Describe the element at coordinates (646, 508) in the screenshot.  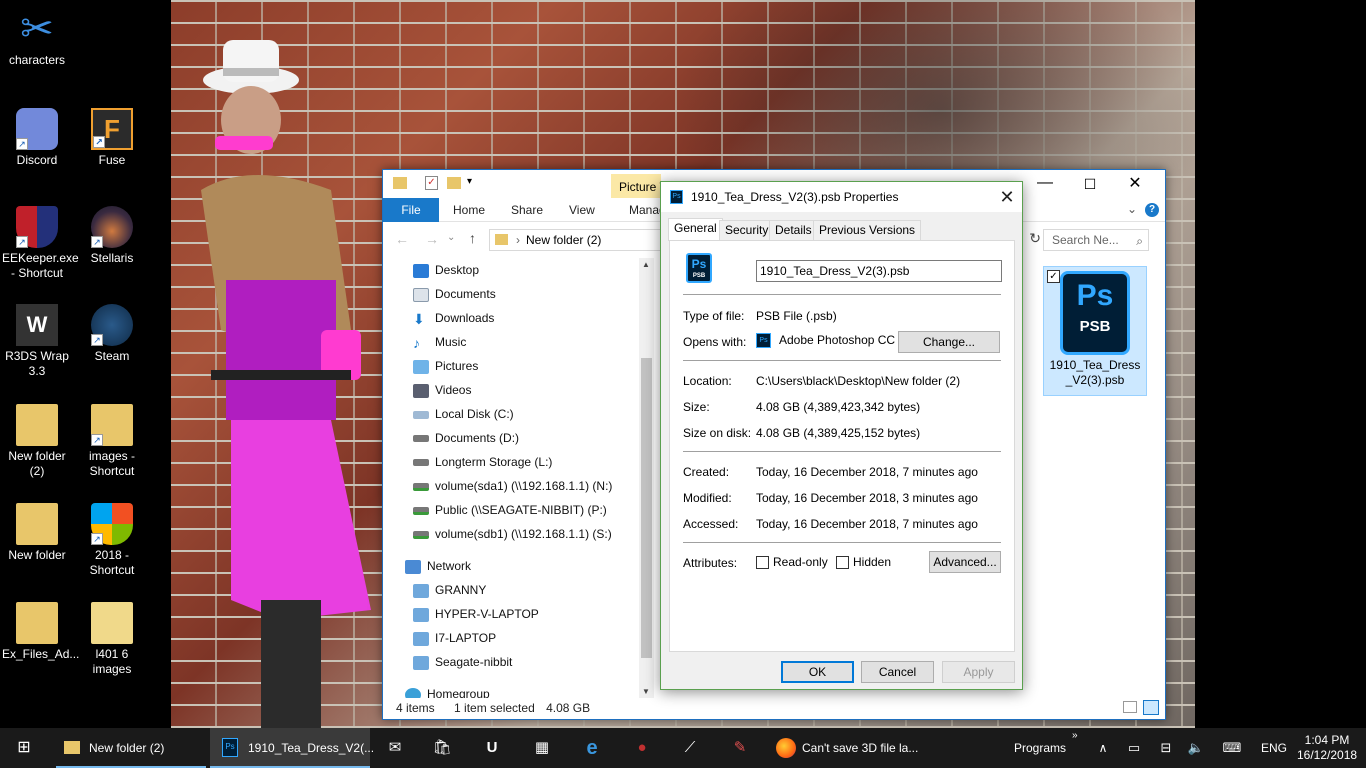
I see `scrollbar-thumb` at that location.